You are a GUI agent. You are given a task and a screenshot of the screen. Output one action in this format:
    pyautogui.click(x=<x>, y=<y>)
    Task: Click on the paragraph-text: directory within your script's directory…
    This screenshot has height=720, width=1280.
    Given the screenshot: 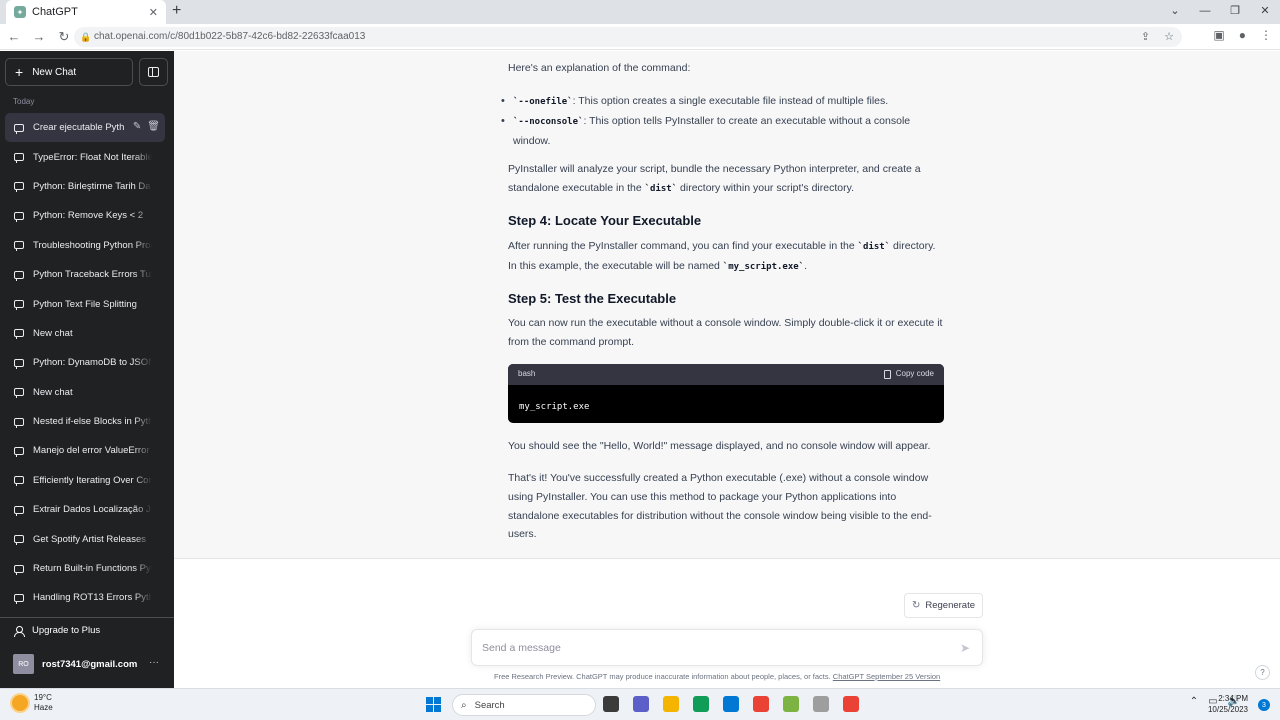 What is the action you would take?
    pyautogui.click(x=765, y=187)
    